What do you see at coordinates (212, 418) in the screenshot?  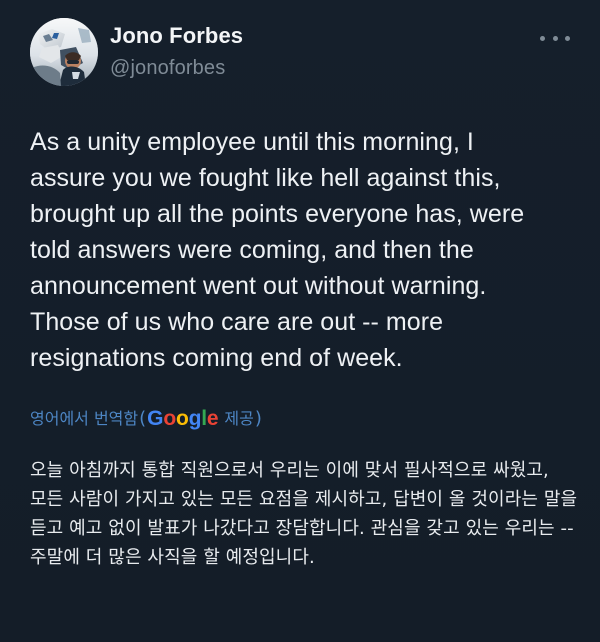 I see `google-letter-e: e` at bounding box center [212, 418].